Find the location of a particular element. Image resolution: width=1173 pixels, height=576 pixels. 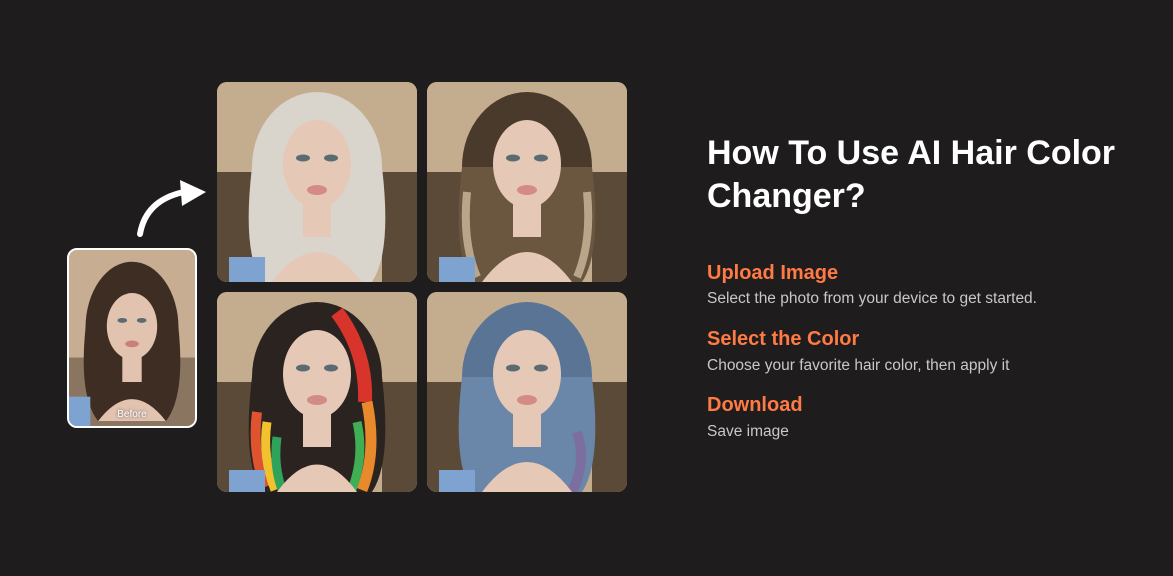

result-photo-rainbow is located at coordinates (317, 392).